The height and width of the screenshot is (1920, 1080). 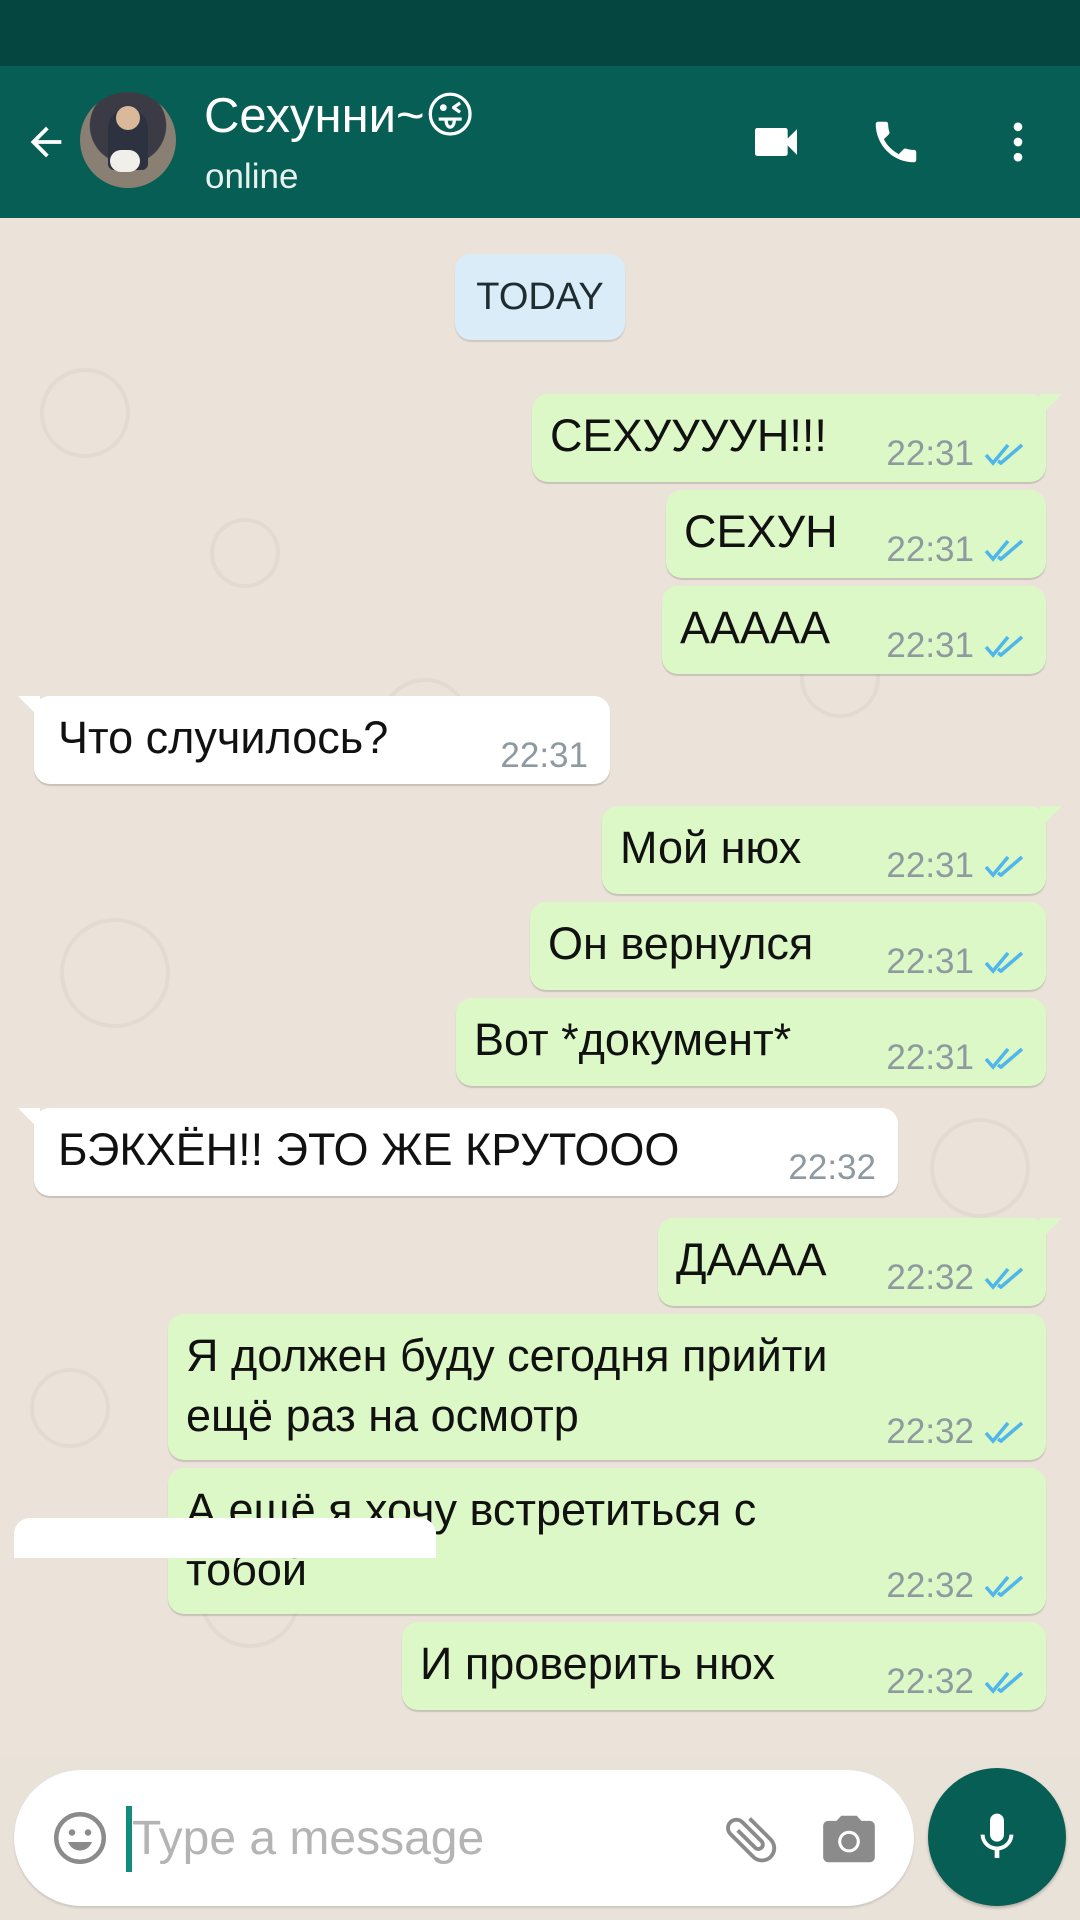 What do you see at coordinates (854, 630) in the screenshot?
I see `message-bubble: ААААА 22:31` at bounding box center [854, 630].